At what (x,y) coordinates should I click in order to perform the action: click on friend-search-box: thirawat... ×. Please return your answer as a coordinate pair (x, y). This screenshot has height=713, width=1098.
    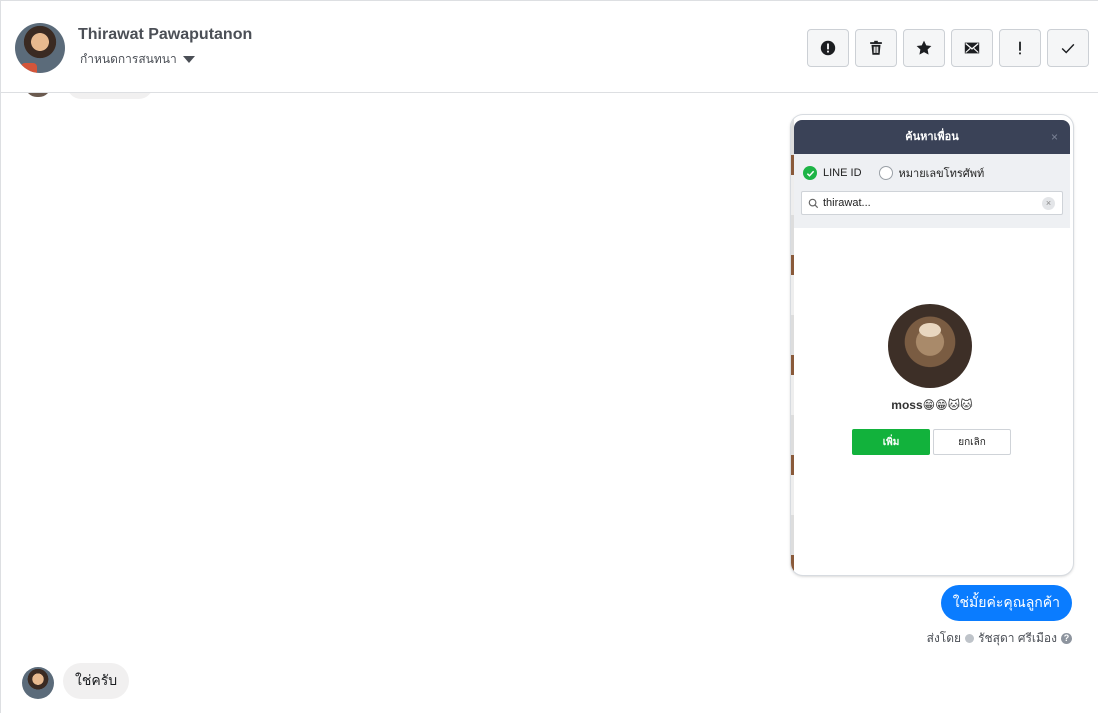
    Looking at the image, I should click on (932, 203).